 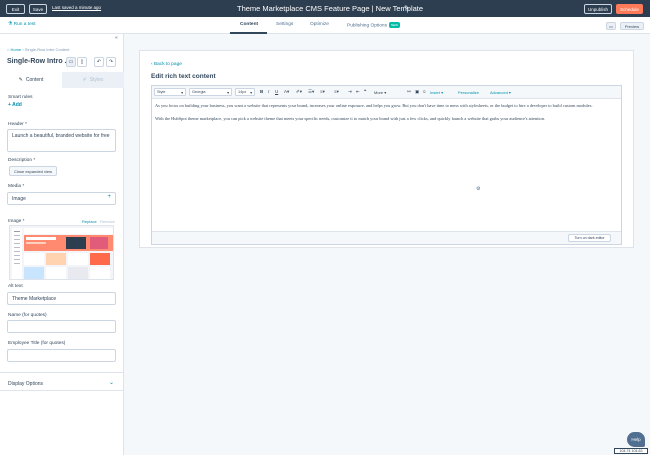 I want to click on quote-icon: ❝, so click(x=365, y=92).